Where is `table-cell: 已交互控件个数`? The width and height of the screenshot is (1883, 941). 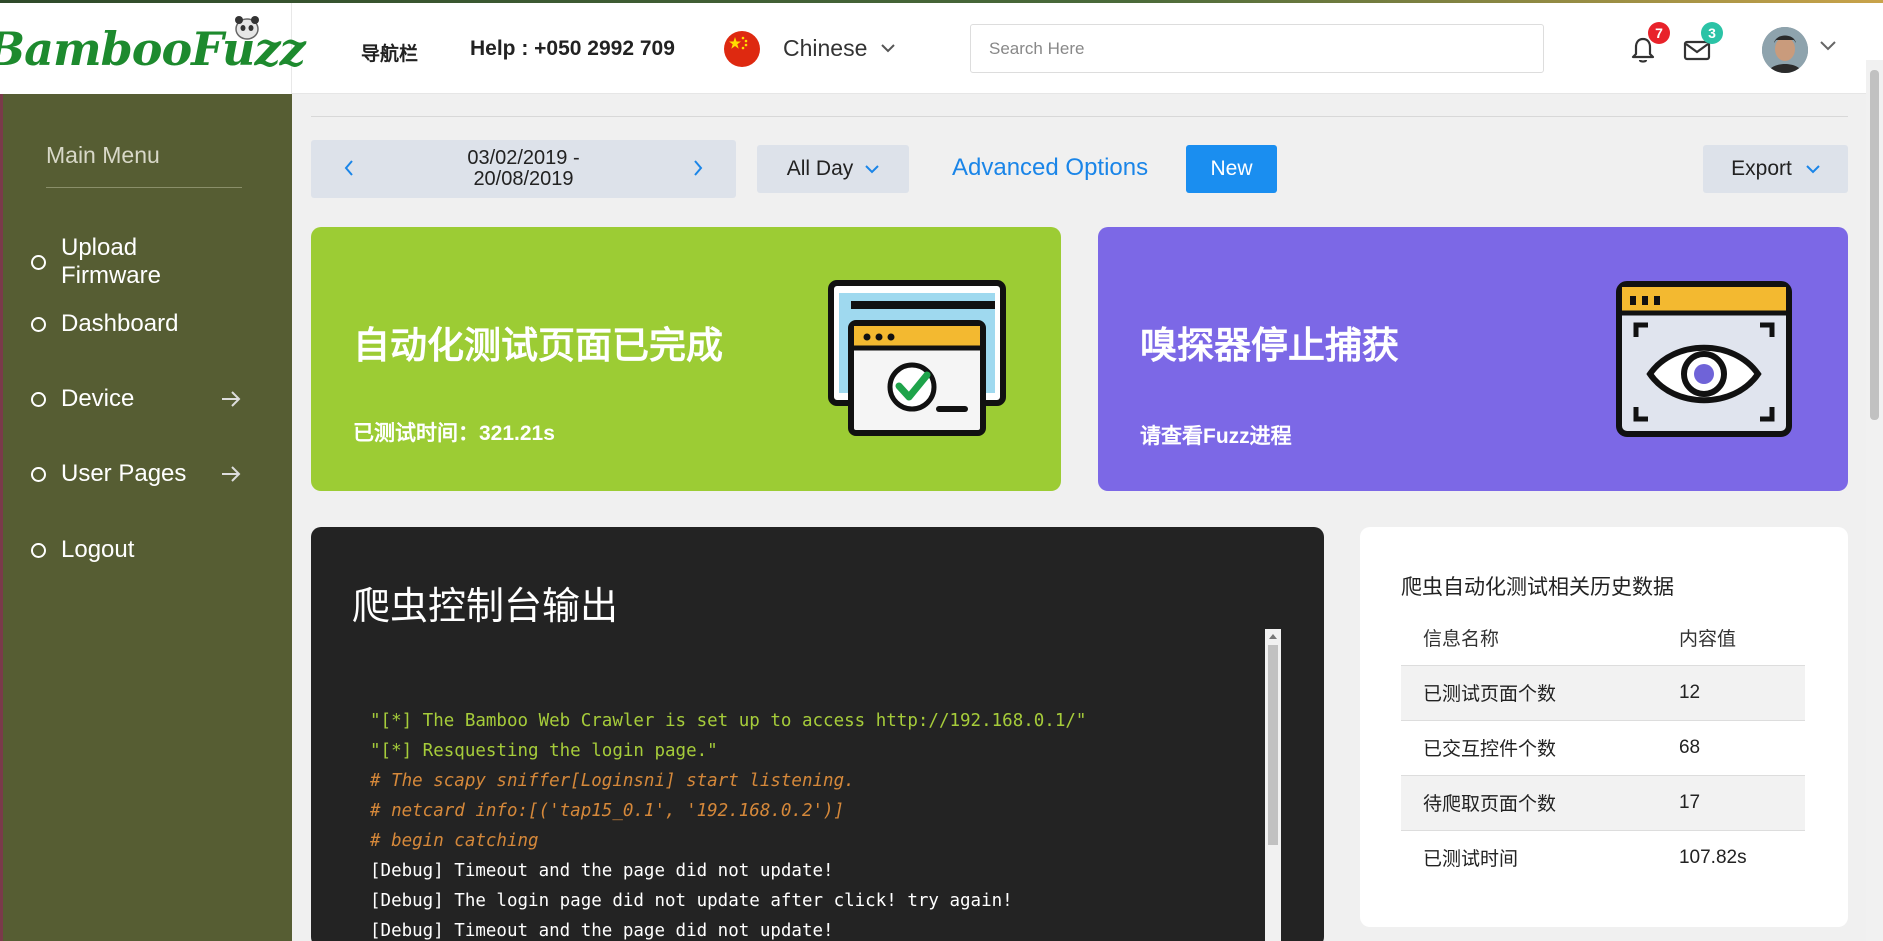 table-cell: 已交互控件个数 is located at coordinates (1529, 748).